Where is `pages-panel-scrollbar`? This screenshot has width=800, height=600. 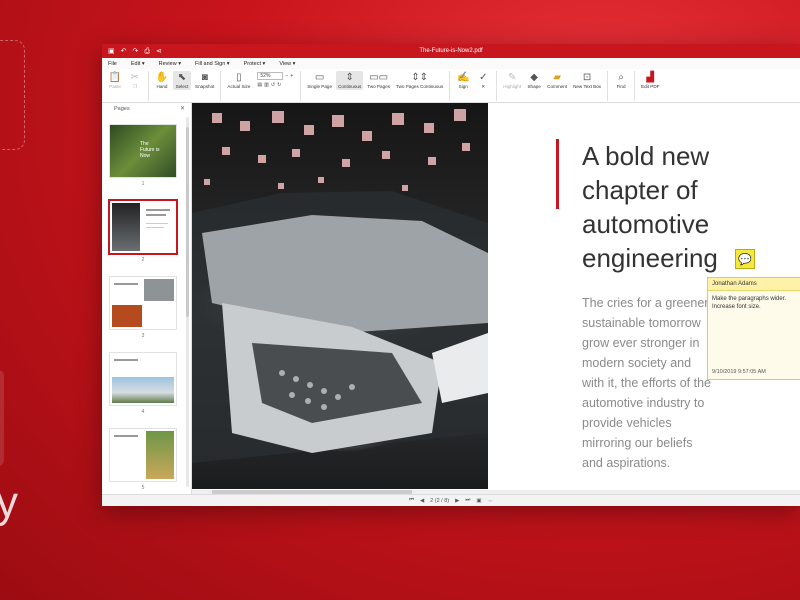
pages-panel-scrollbar is located at coordinates (187, 302).